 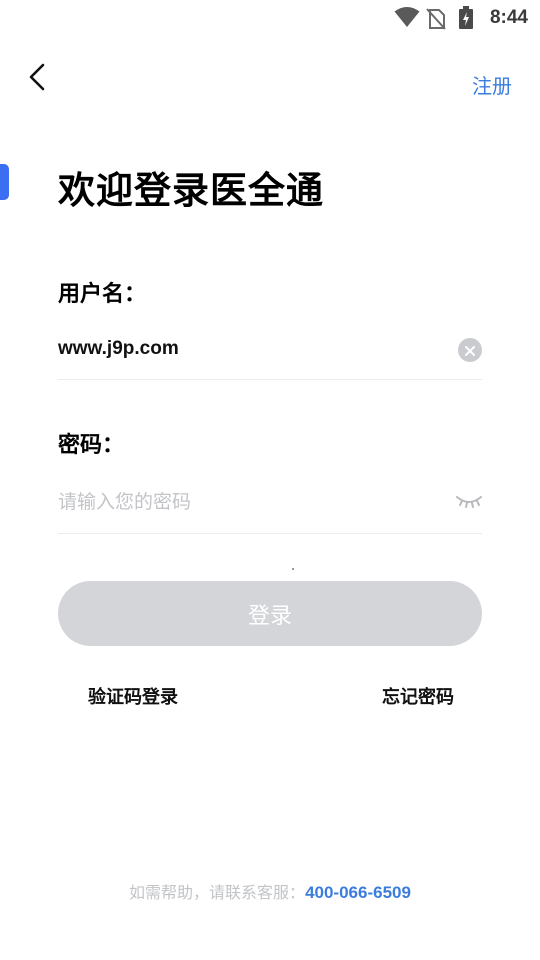 I want to click on chevron-left-icon, so click(x=37, y=79).